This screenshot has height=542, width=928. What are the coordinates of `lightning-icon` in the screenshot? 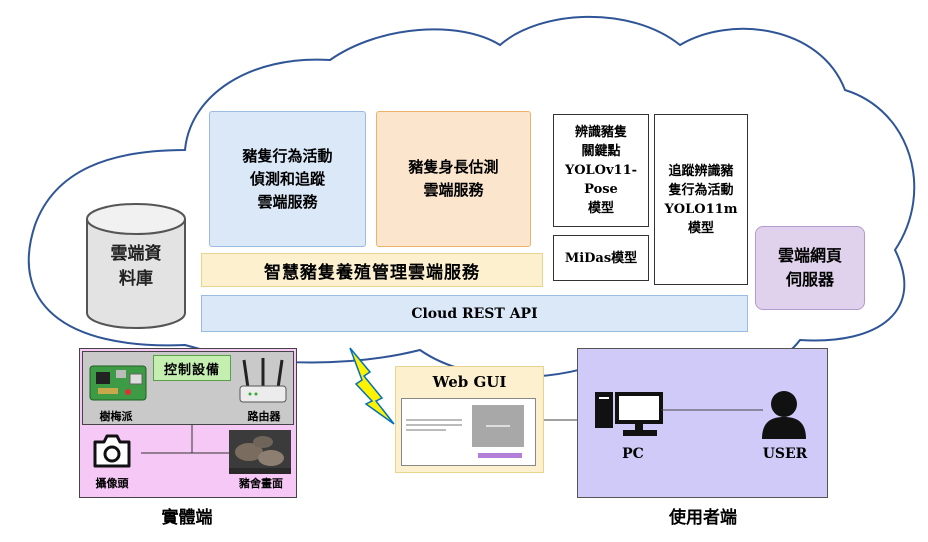 It's located at (372, 386).